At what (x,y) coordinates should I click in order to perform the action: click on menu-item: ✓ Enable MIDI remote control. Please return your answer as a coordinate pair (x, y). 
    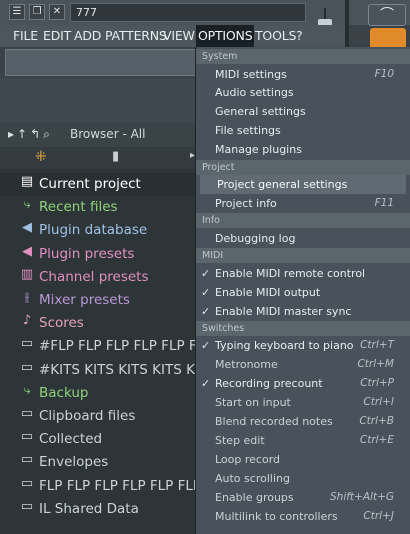
    Looking at the image, I should click on (303, 273).